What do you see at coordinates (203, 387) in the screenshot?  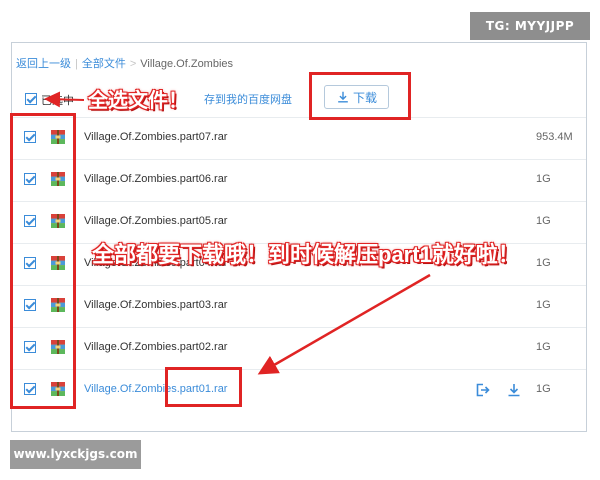 I see `highlight-box-part01` at bounding box center [203, 387].